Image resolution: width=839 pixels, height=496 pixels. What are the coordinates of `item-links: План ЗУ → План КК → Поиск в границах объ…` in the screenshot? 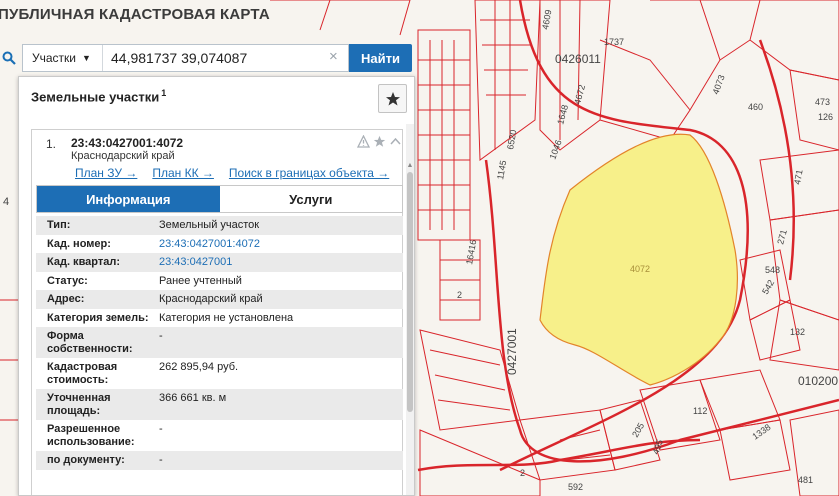 It's located at (239, 173).